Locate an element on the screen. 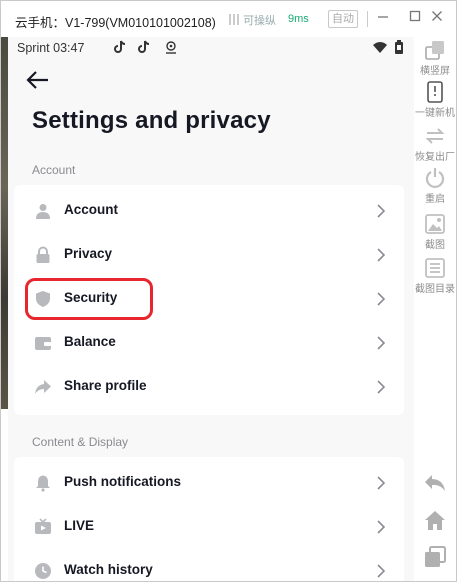 This screenshot has width=457, height=582. toolbar-label: 重启 is located at coordinates (435, 199).